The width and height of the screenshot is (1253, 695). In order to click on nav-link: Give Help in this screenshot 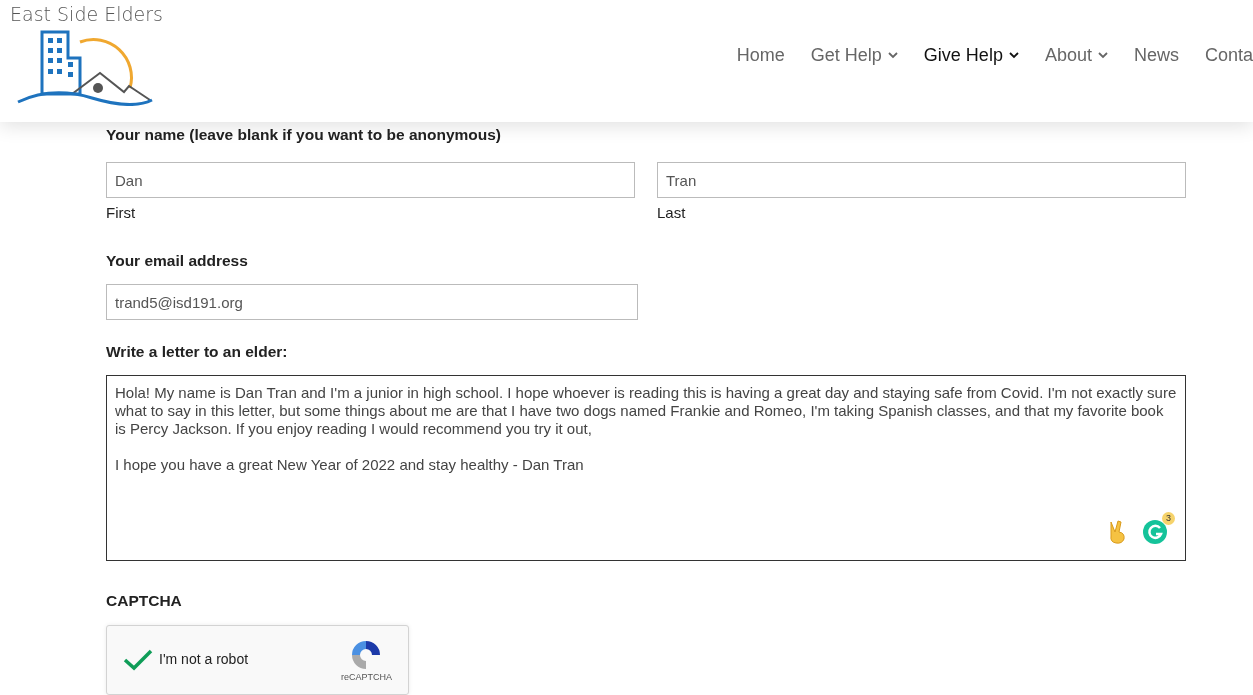, I will do `click(971, 55)`.